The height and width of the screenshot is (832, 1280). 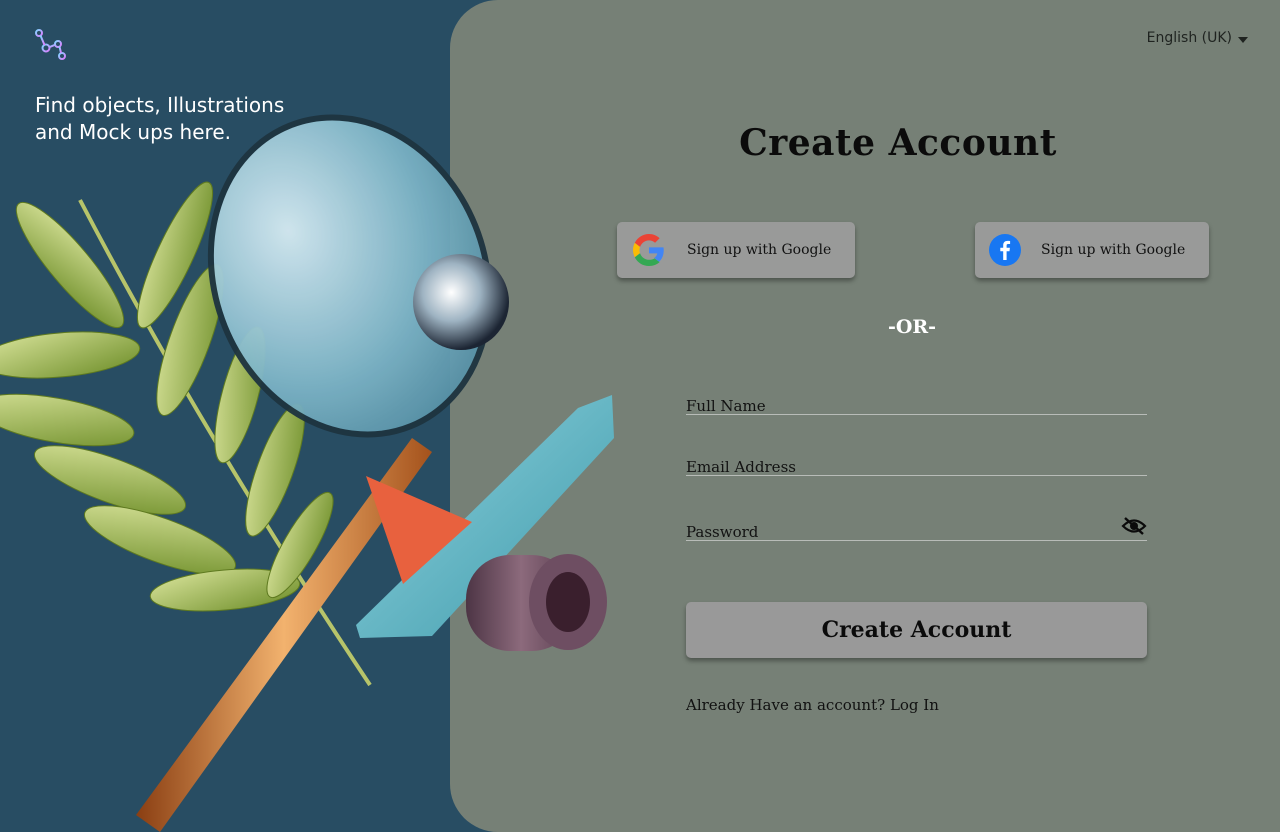 What do you see at coordinates (1113, 250) in the screenshot?
I see `facebook-signup-label: Sign up with Google` at bounding box center [1113, 250].